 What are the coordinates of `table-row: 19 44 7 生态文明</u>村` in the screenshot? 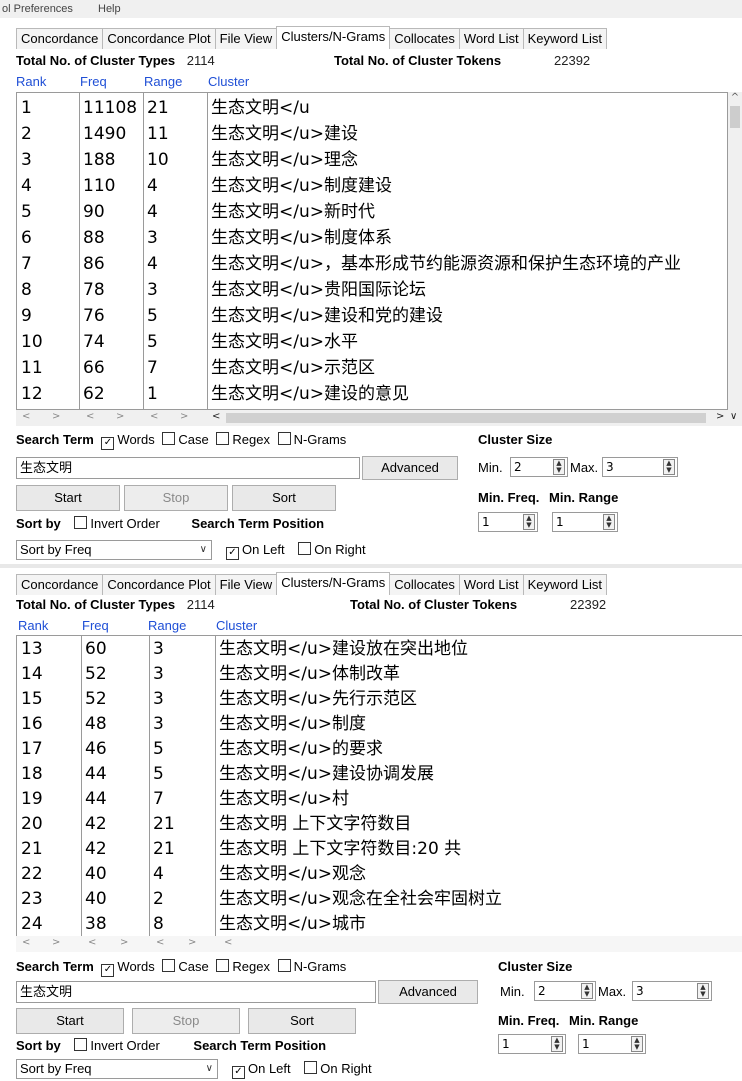 It's located at (379, 799).